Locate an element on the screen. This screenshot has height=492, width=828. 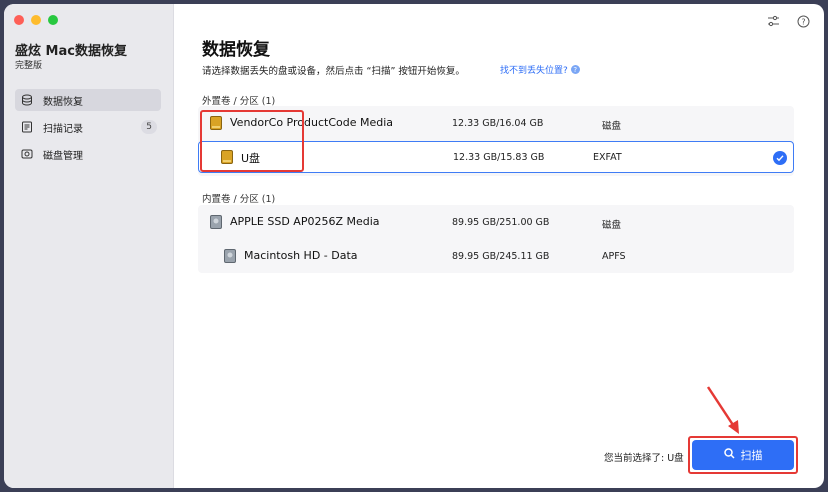
internal-section-label: 内置卷 / 分区 (1) is located at coordinates (239, 199).